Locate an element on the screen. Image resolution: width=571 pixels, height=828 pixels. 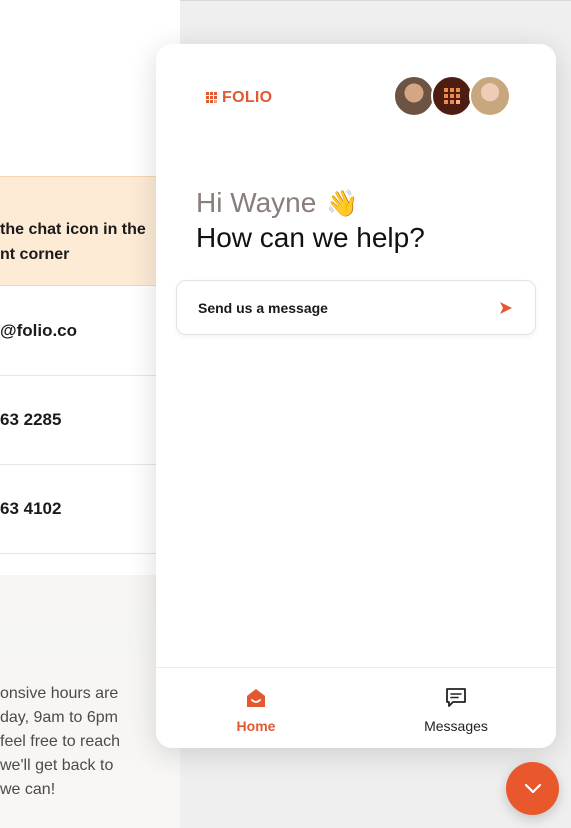
chat-notice-banner: the chat icon in the nt corner is located at coordinates (90, 231).